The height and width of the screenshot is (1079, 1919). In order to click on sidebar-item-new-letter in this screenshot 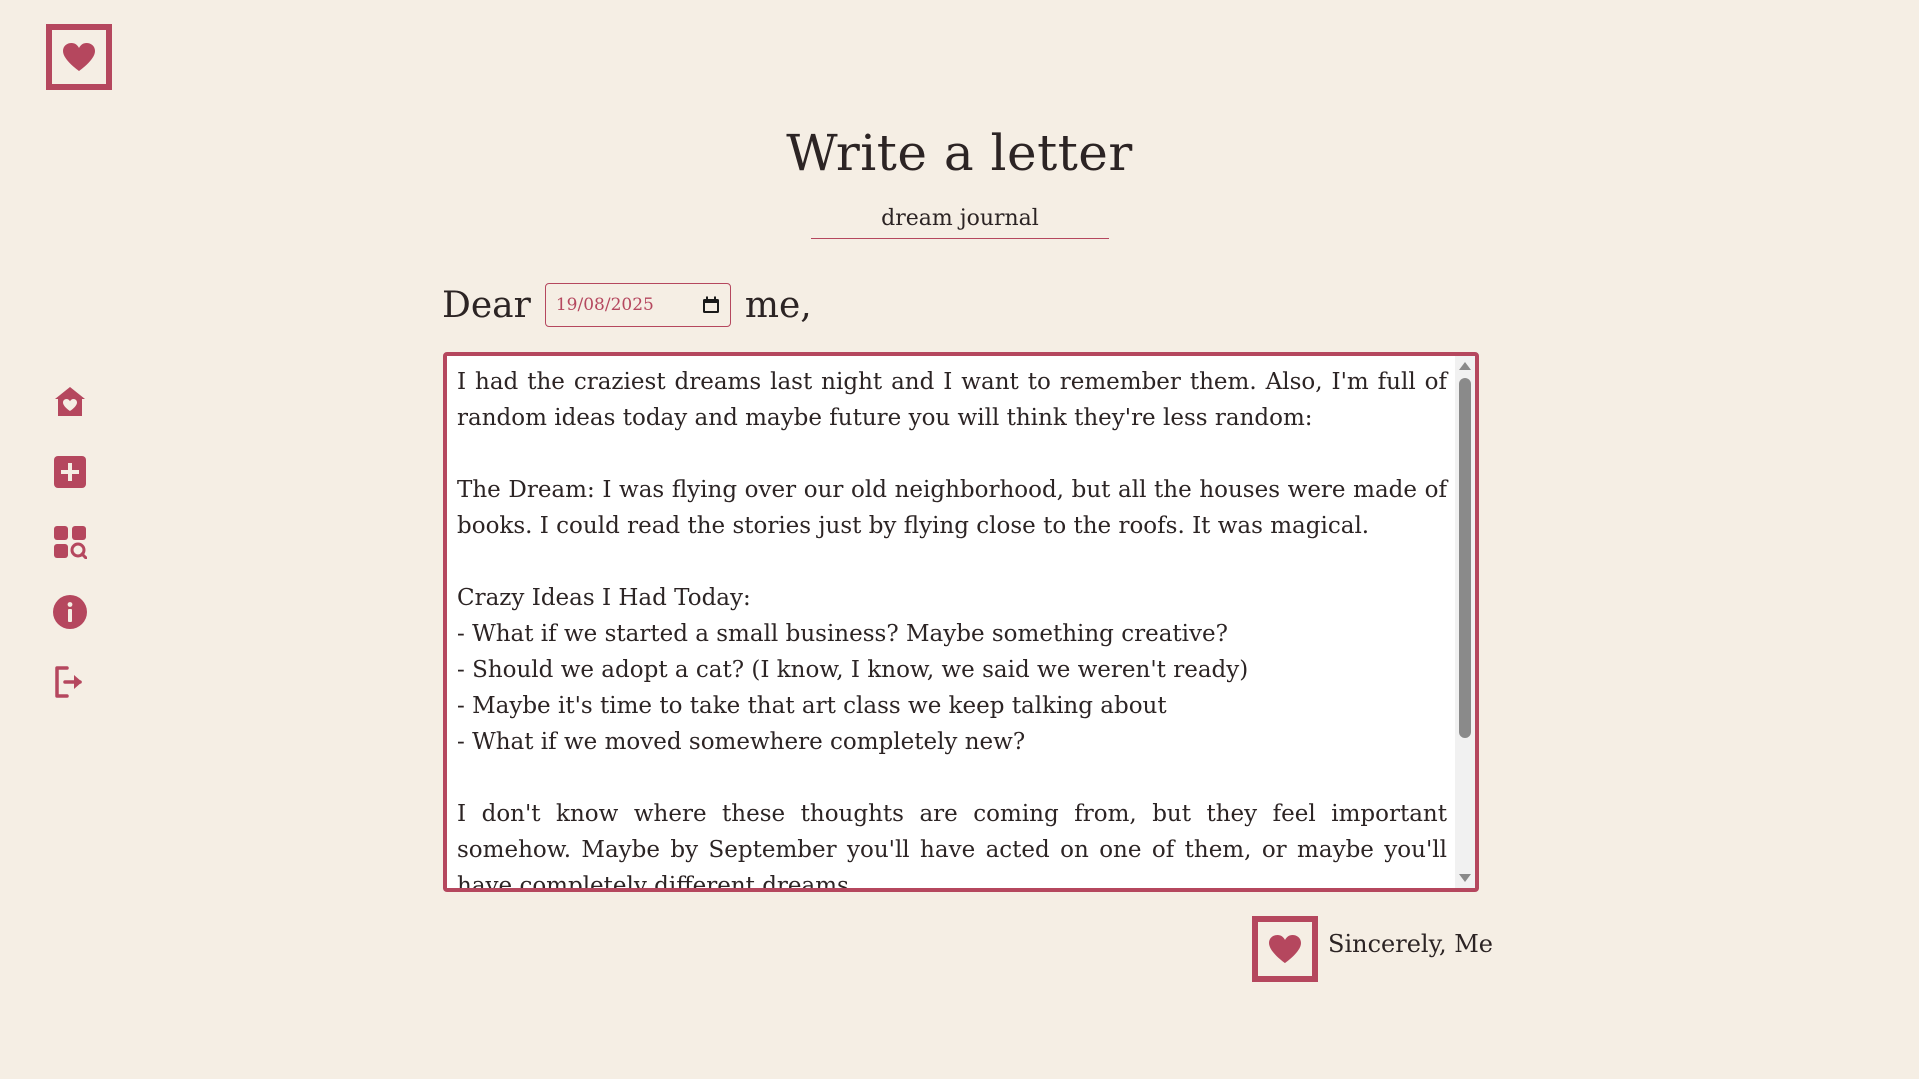, I will do `click(70, 472)`.